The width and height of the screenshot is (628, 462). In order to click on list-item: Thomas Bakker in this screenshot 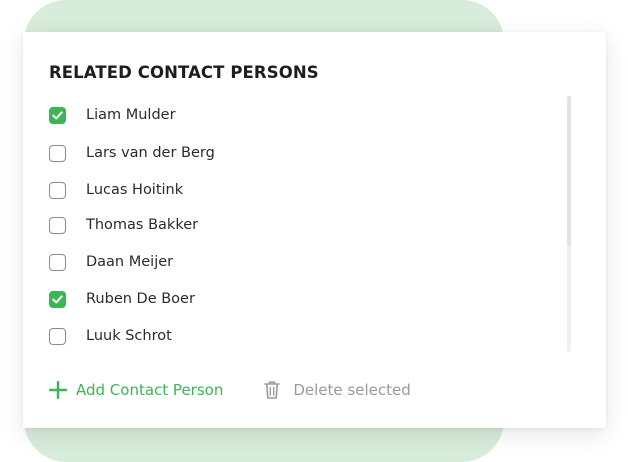, I will do `click(123, 225)`.